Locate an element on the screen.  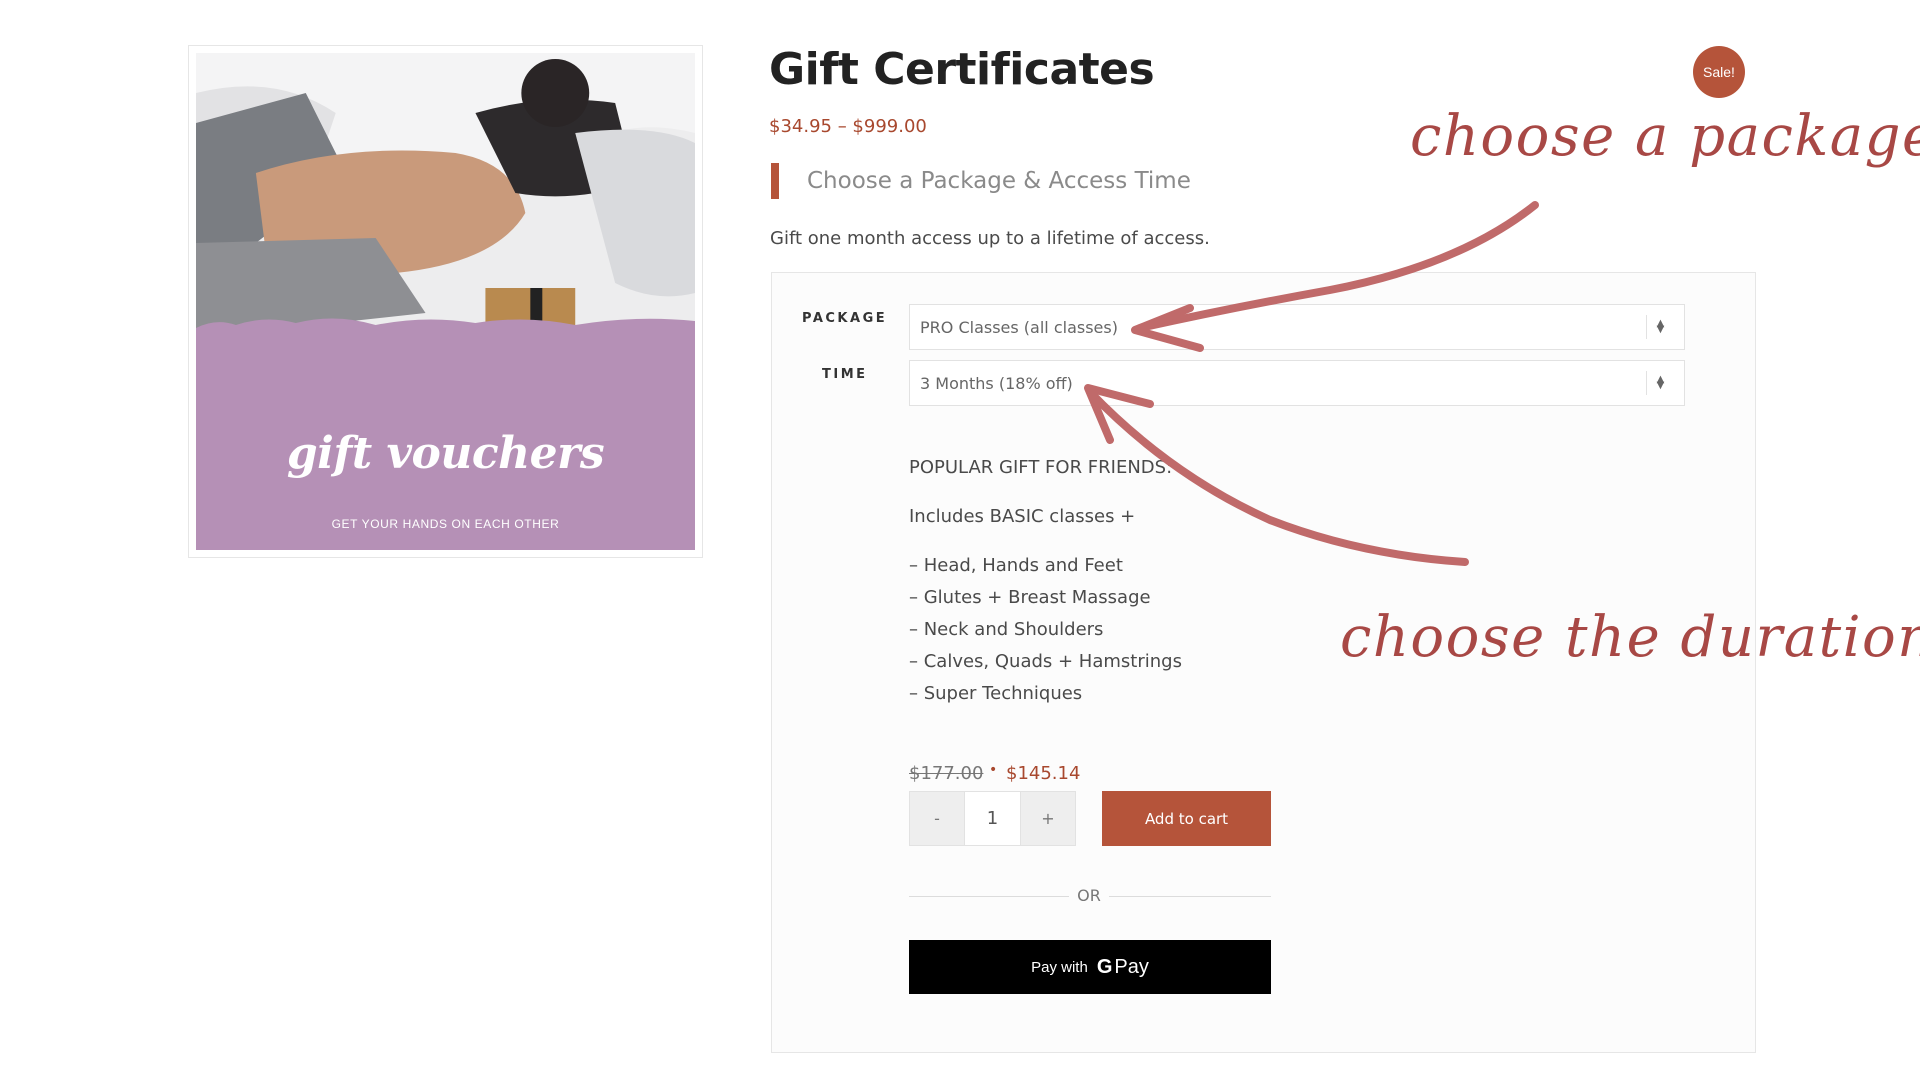
package-label: PACKAGE is located at coordinates (845, 318).